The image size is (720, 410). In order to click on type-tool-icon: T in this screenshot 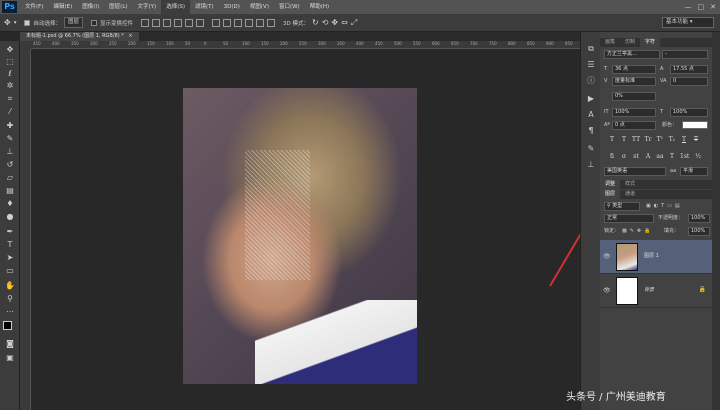, I will do `click(10, 244)`.